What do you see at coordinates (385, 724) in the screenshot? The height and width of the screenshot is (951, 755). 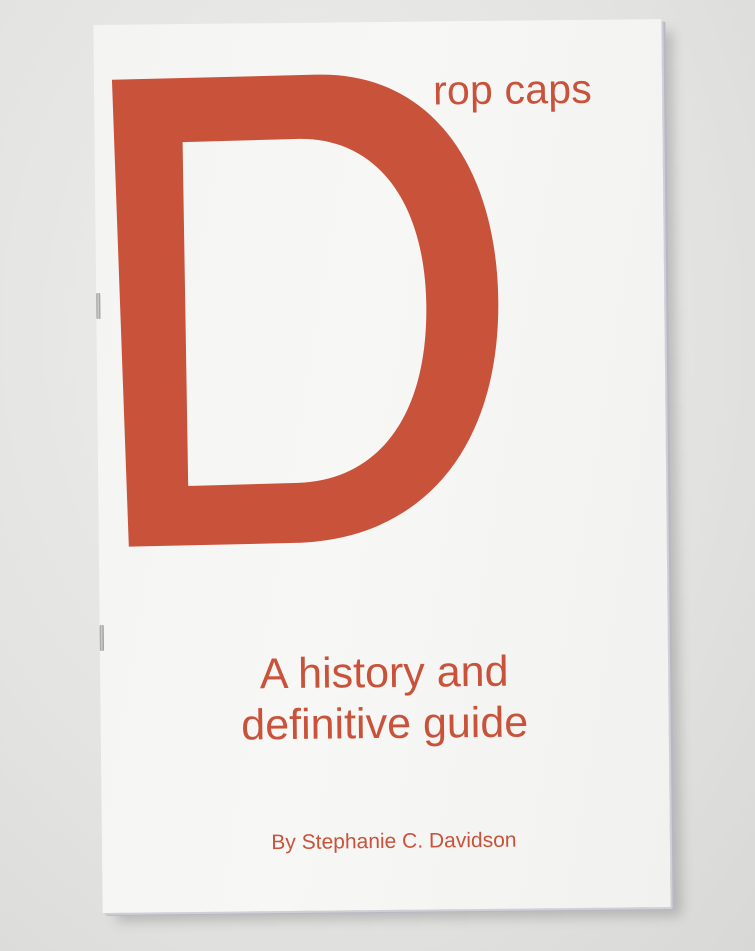 I see `subtitle-line-2: definitive guide` at bounding box center [385, 724].